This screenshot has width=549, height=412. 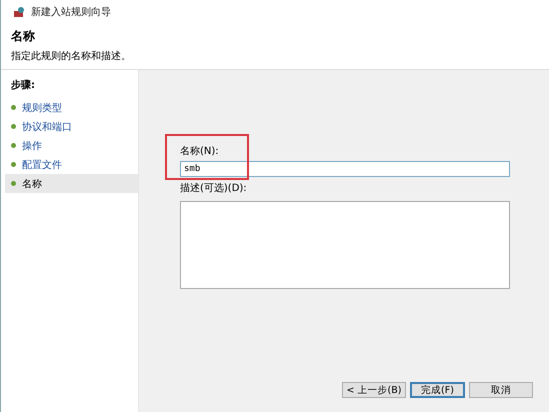 What do you see at coordinates (71, 183) in the screenshot?
I see `step-item: 名称` at bounding box center [71, 183].